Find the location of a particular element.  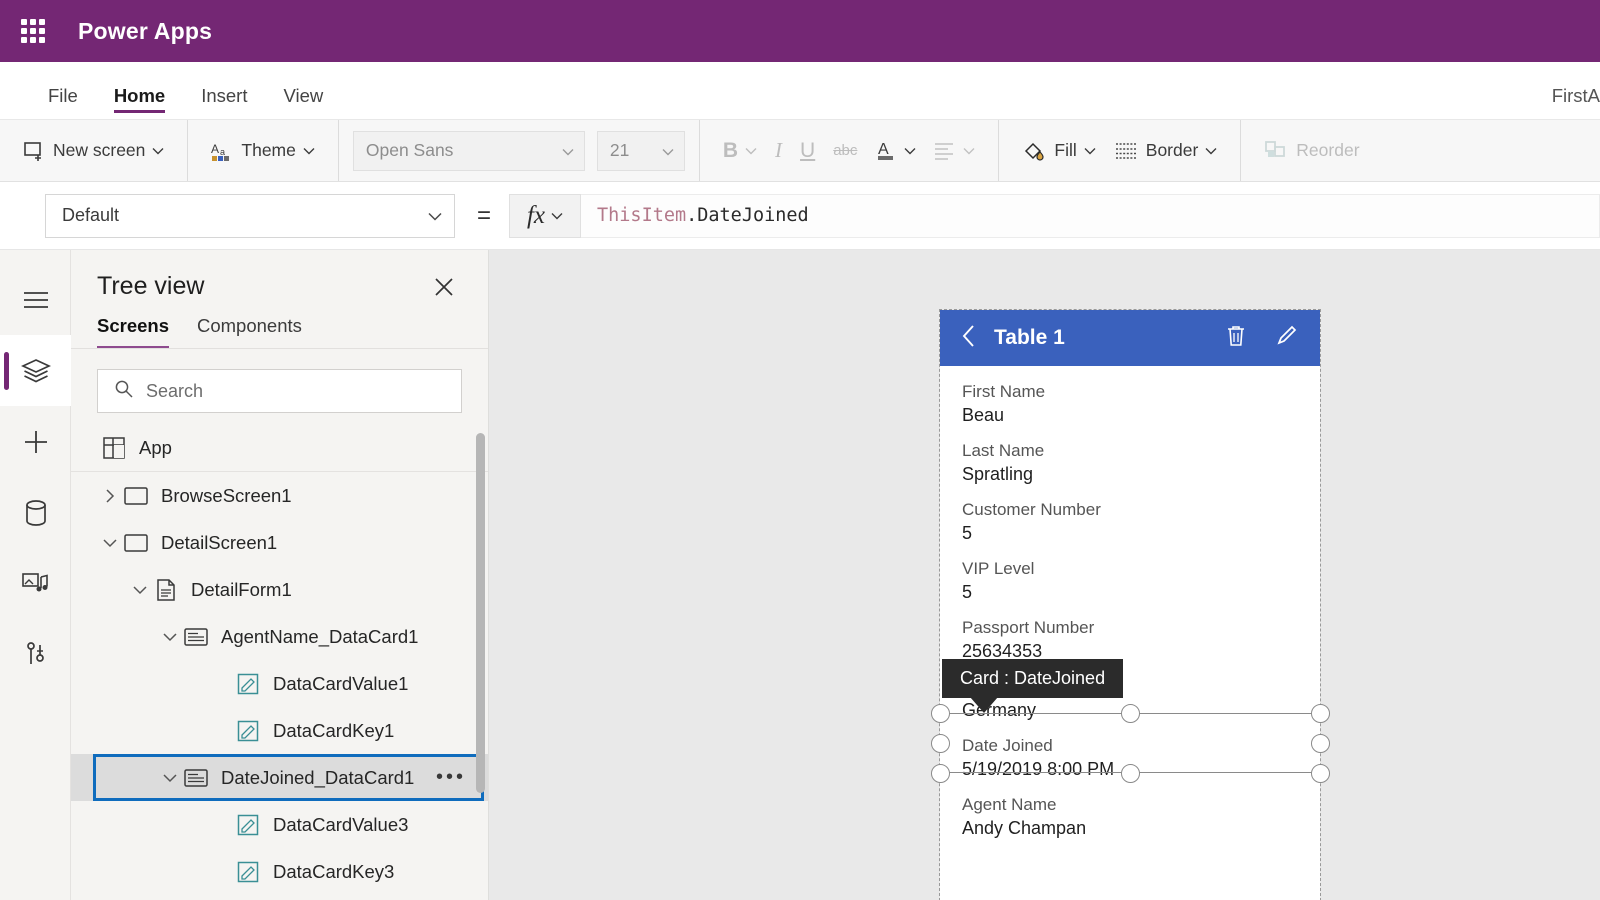

media-icon is located at coordinates (35, 583).